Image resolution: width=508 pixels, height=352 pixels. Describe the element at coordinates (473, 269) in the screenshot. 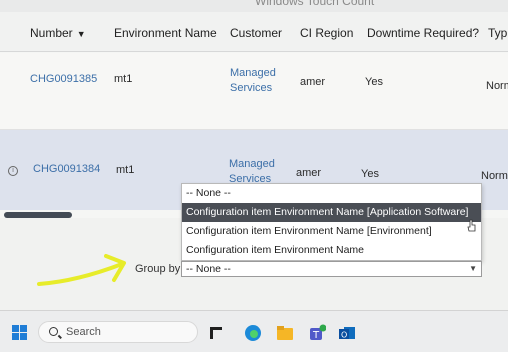

I see `chevron-down-icon: ▼` at that location.